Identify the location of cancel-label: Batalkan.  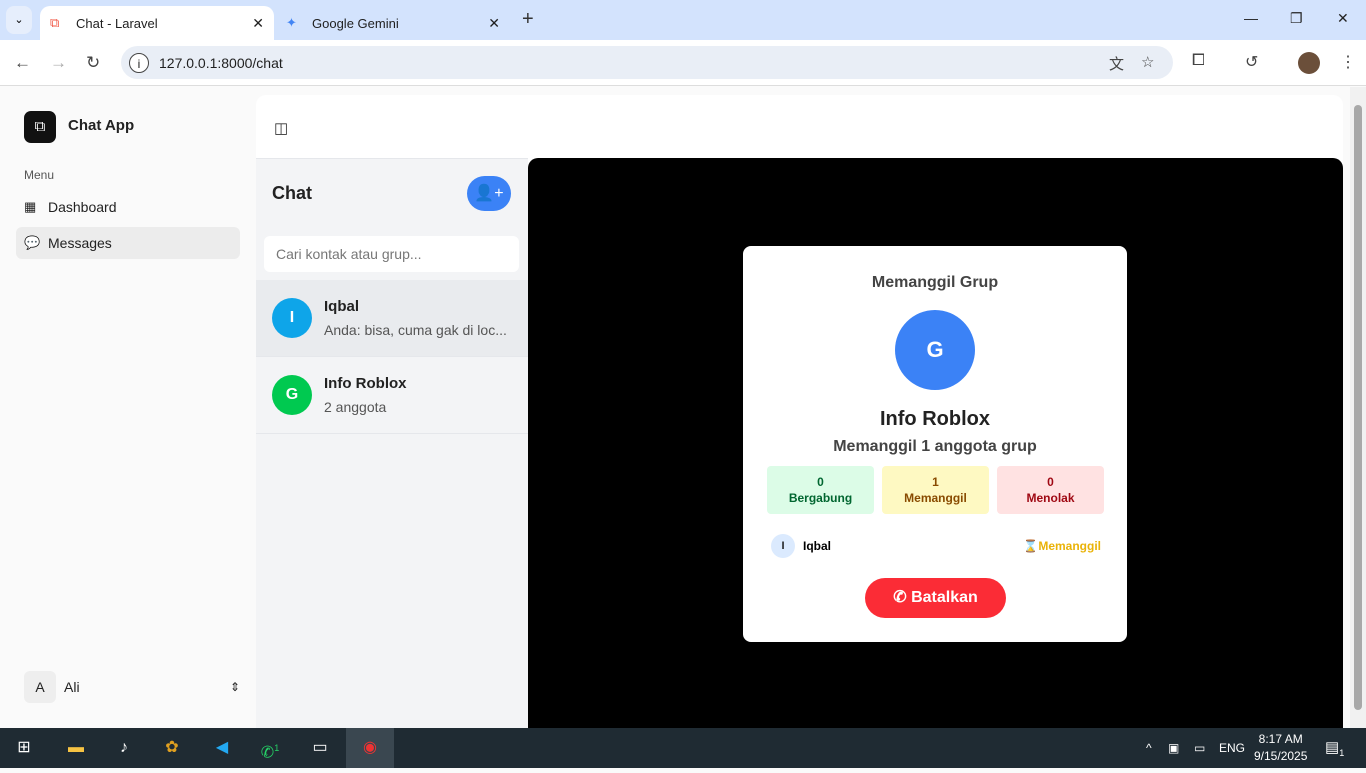
(944, 597).